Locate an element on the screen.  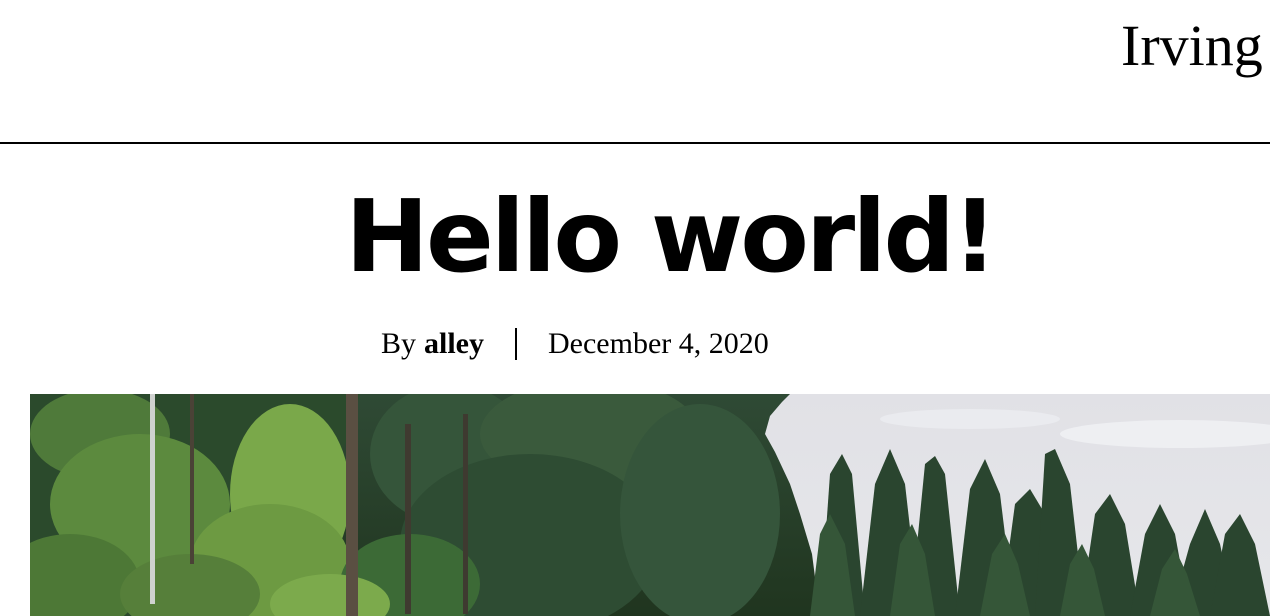
site-title-link: Irving is located at coordinates (1192, 46).